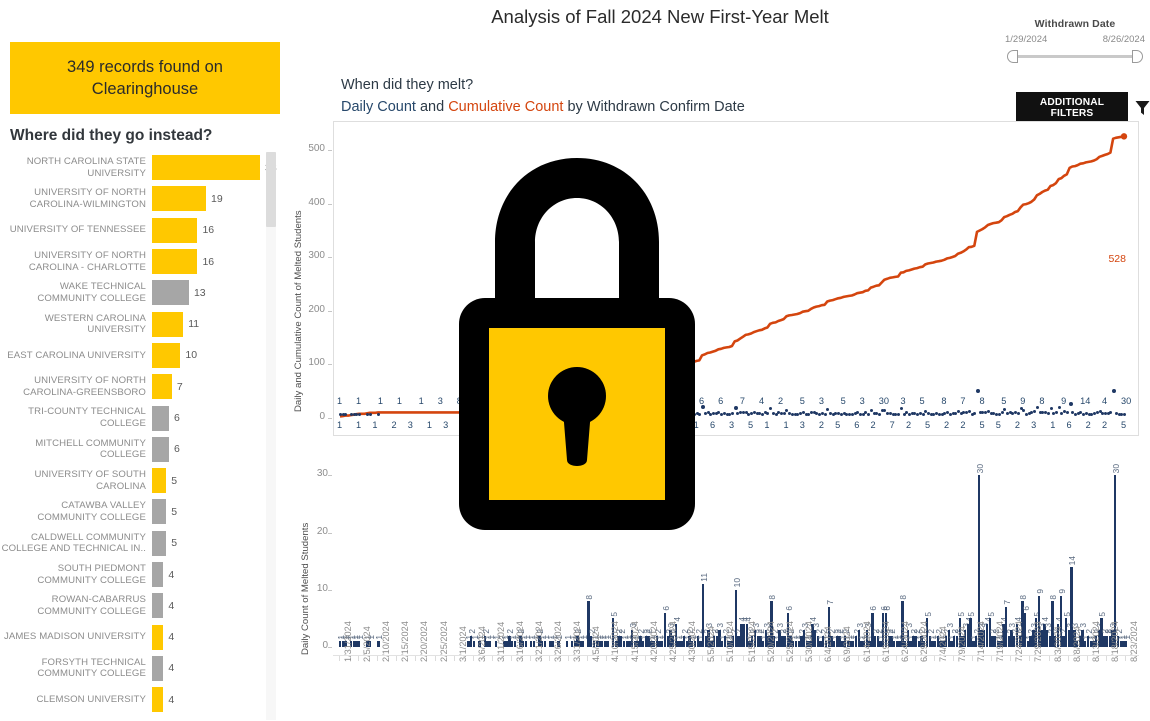  What do you see at coordinates (1075, 40) in the screenshot?
I see `withdrawn-date-filter: Withdrawn Date 1/29/2024 8/26/2024` at bounding box center [1075, 40].